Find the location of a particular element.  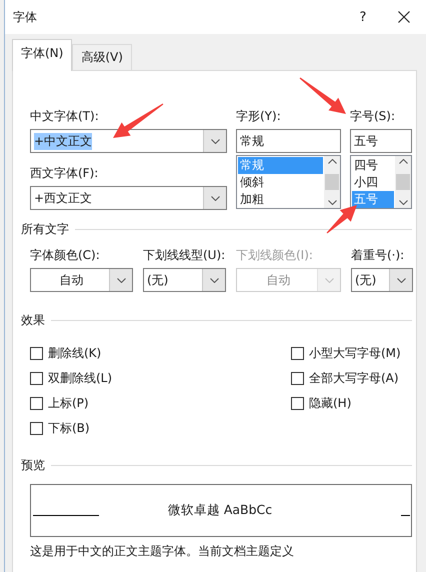

dropdown: 自动 is located at coordinates (81, 280).